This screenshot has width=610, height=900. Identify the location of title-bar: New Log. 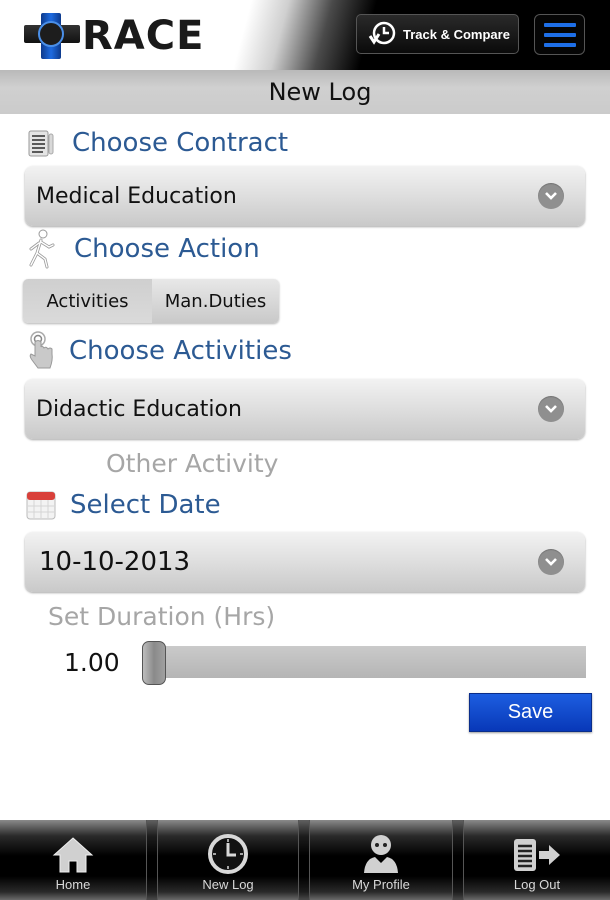
(305, 92).